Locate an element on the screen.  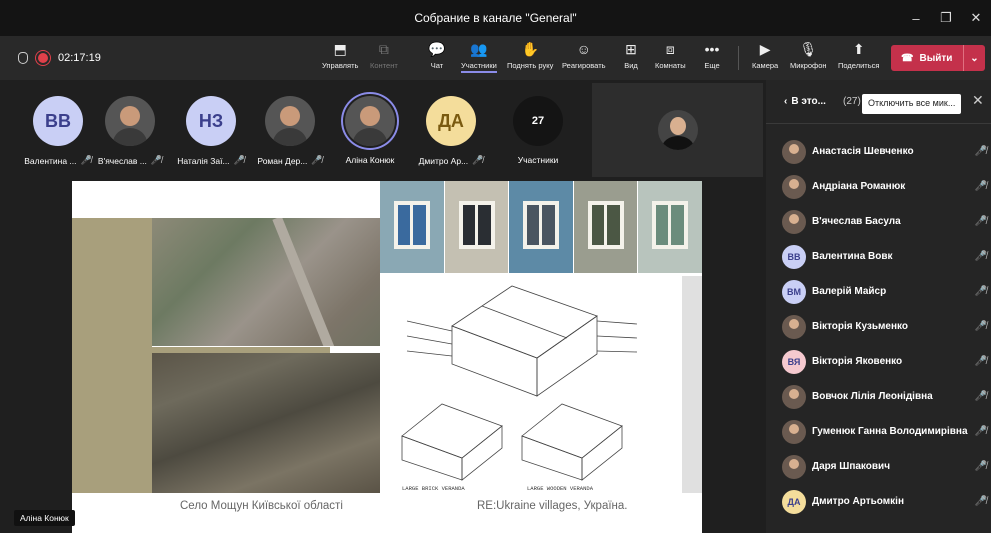
participant-row: ВЯ Вікторія Яковенко 🎤̸ is located at coordinates (884, 361).